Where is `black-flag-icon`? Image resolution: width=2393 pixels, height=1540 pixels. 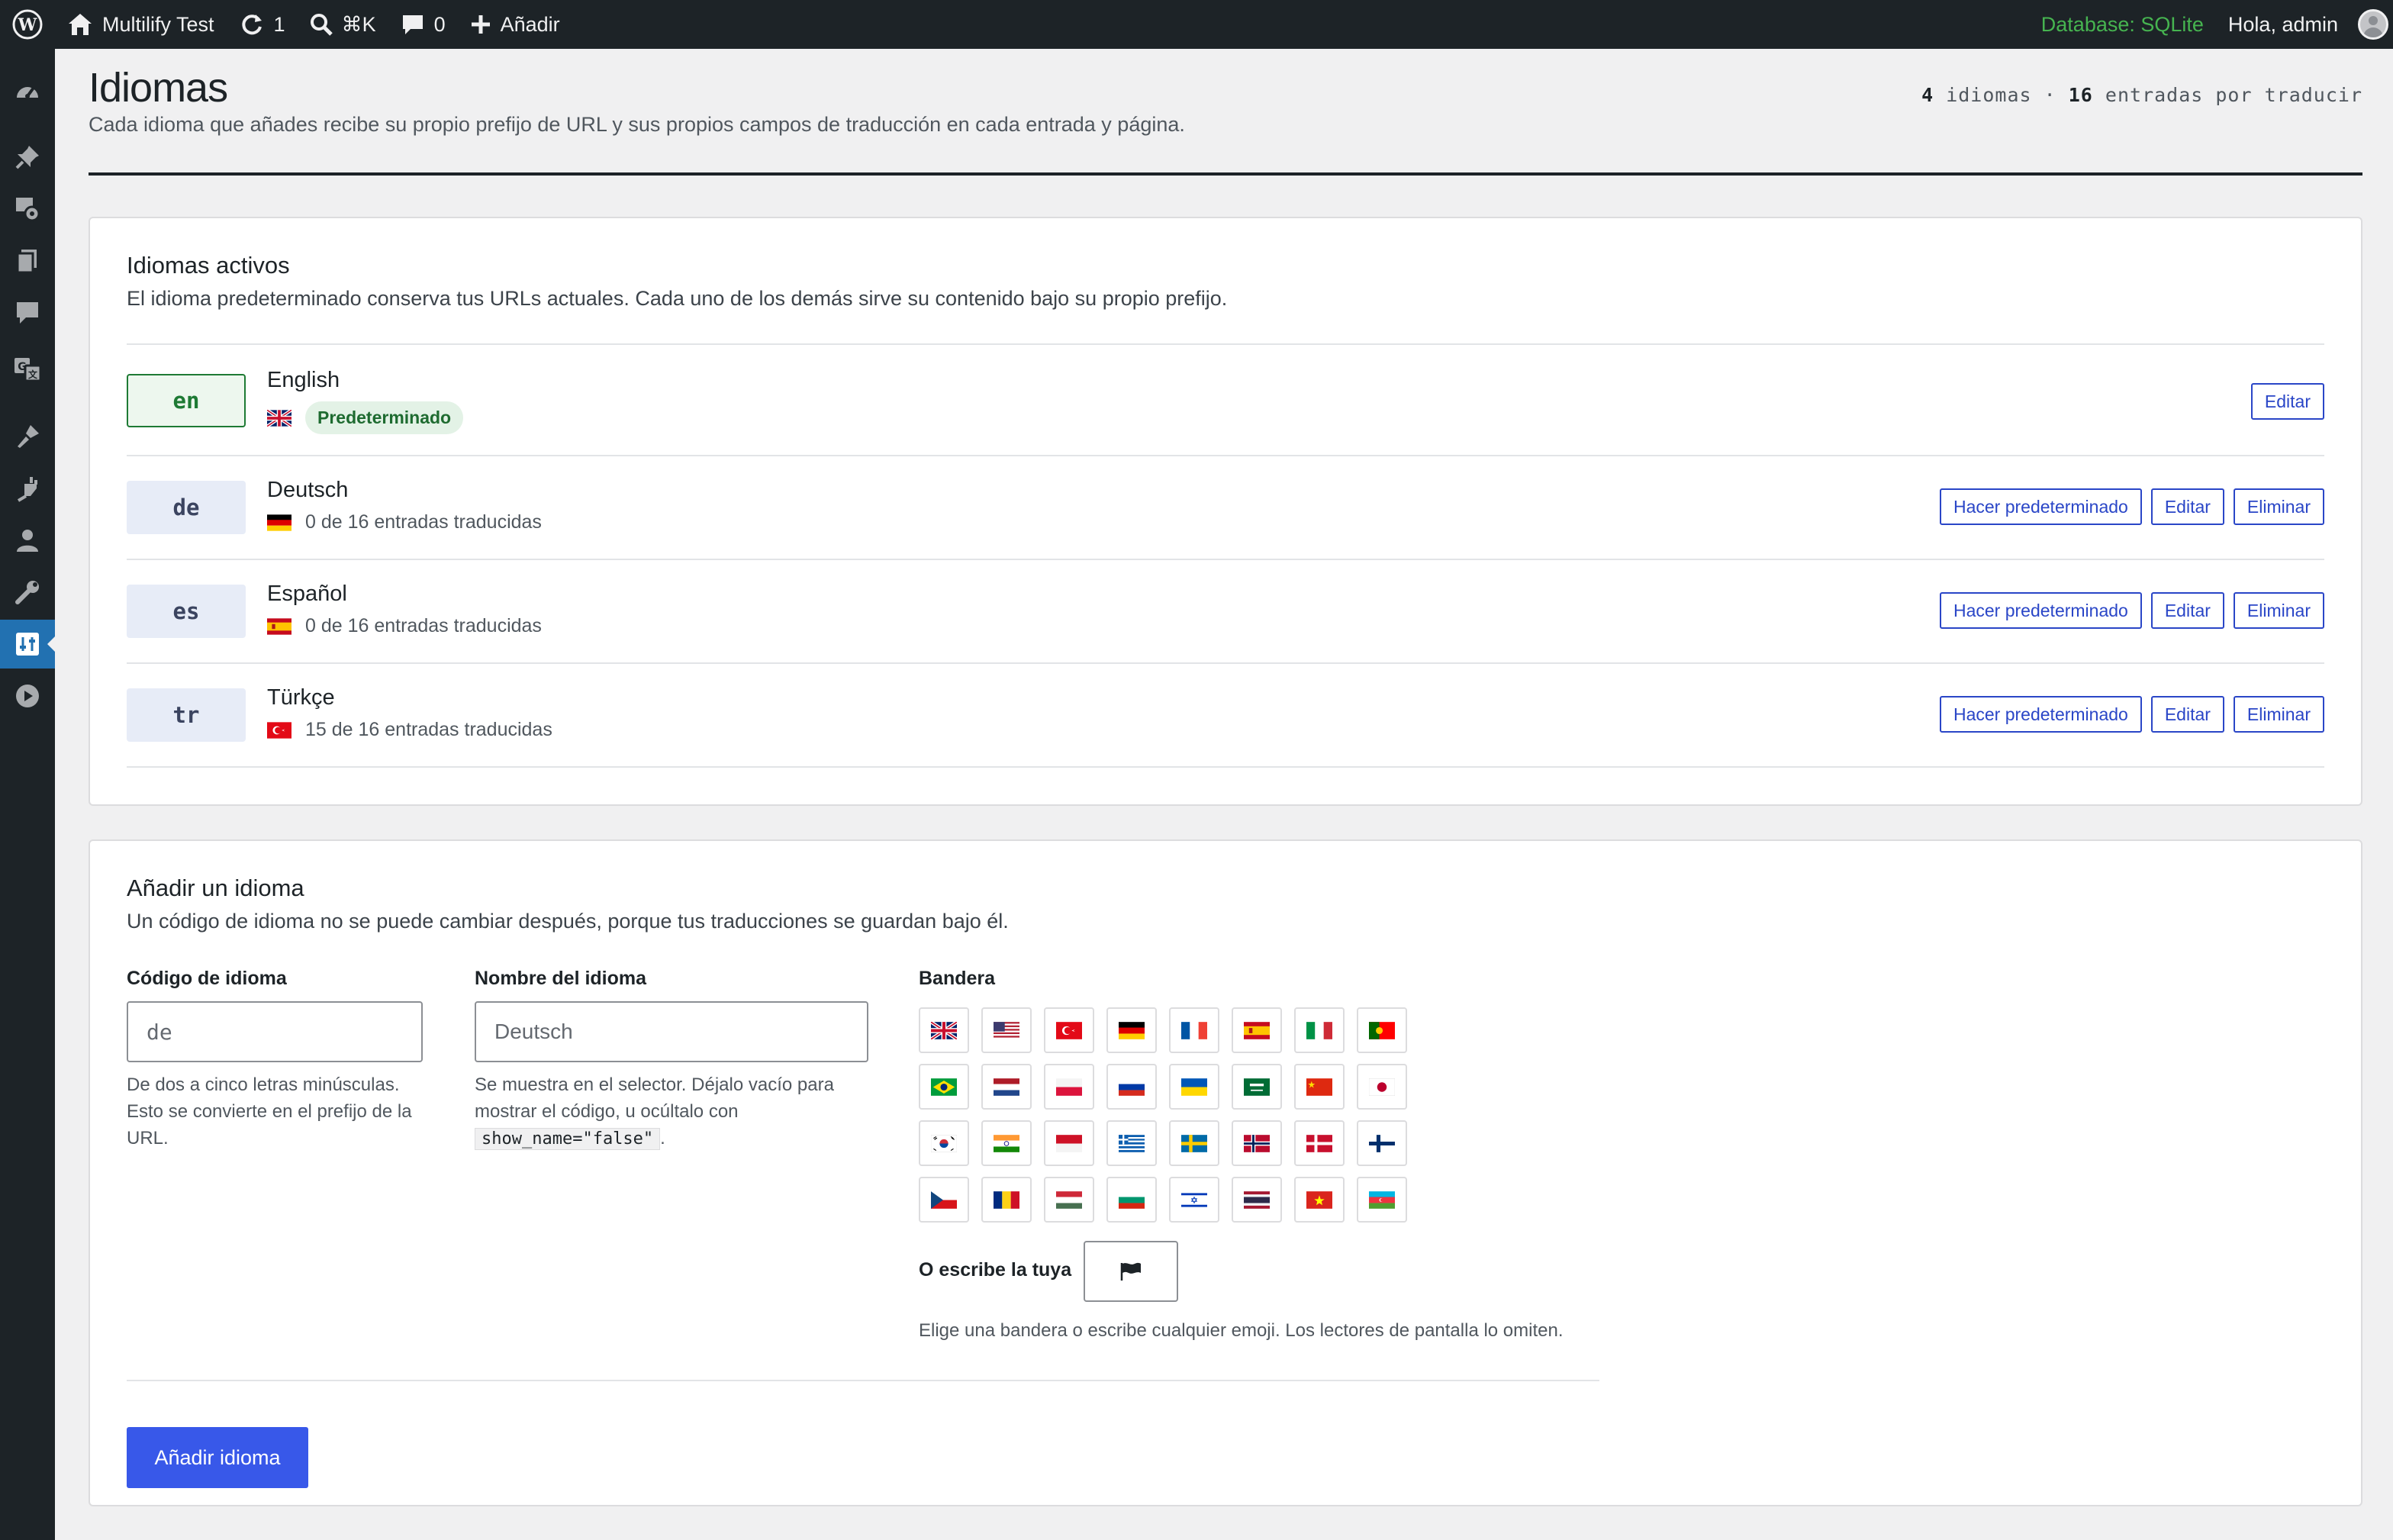
black-flag-icon is located at coordinates (1131, 1272).